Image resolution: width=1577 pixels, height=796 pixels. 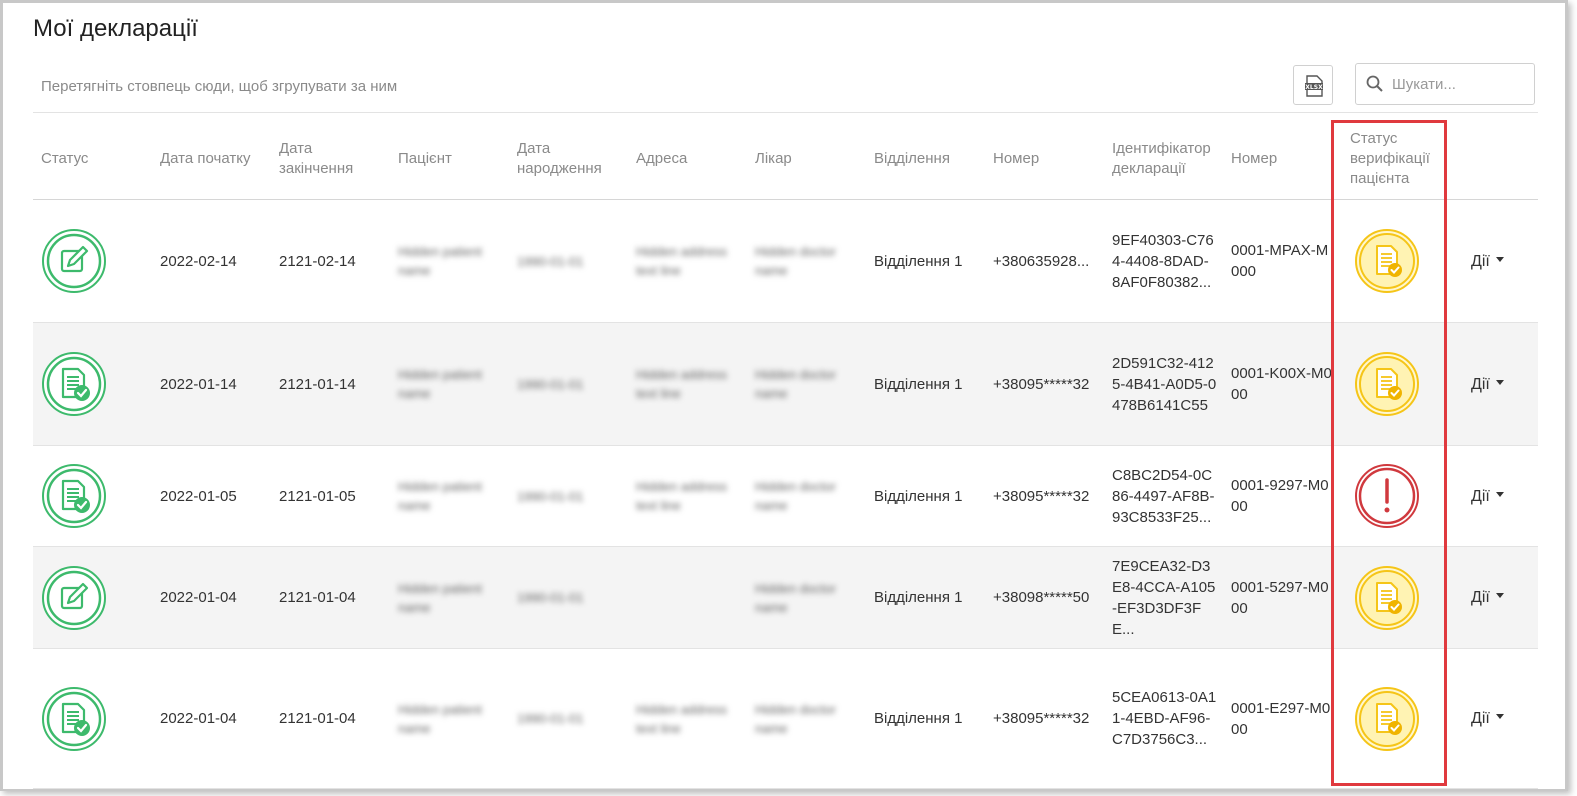 I want to click on col-header-phone: Номер, so click(x=1044, y=159).